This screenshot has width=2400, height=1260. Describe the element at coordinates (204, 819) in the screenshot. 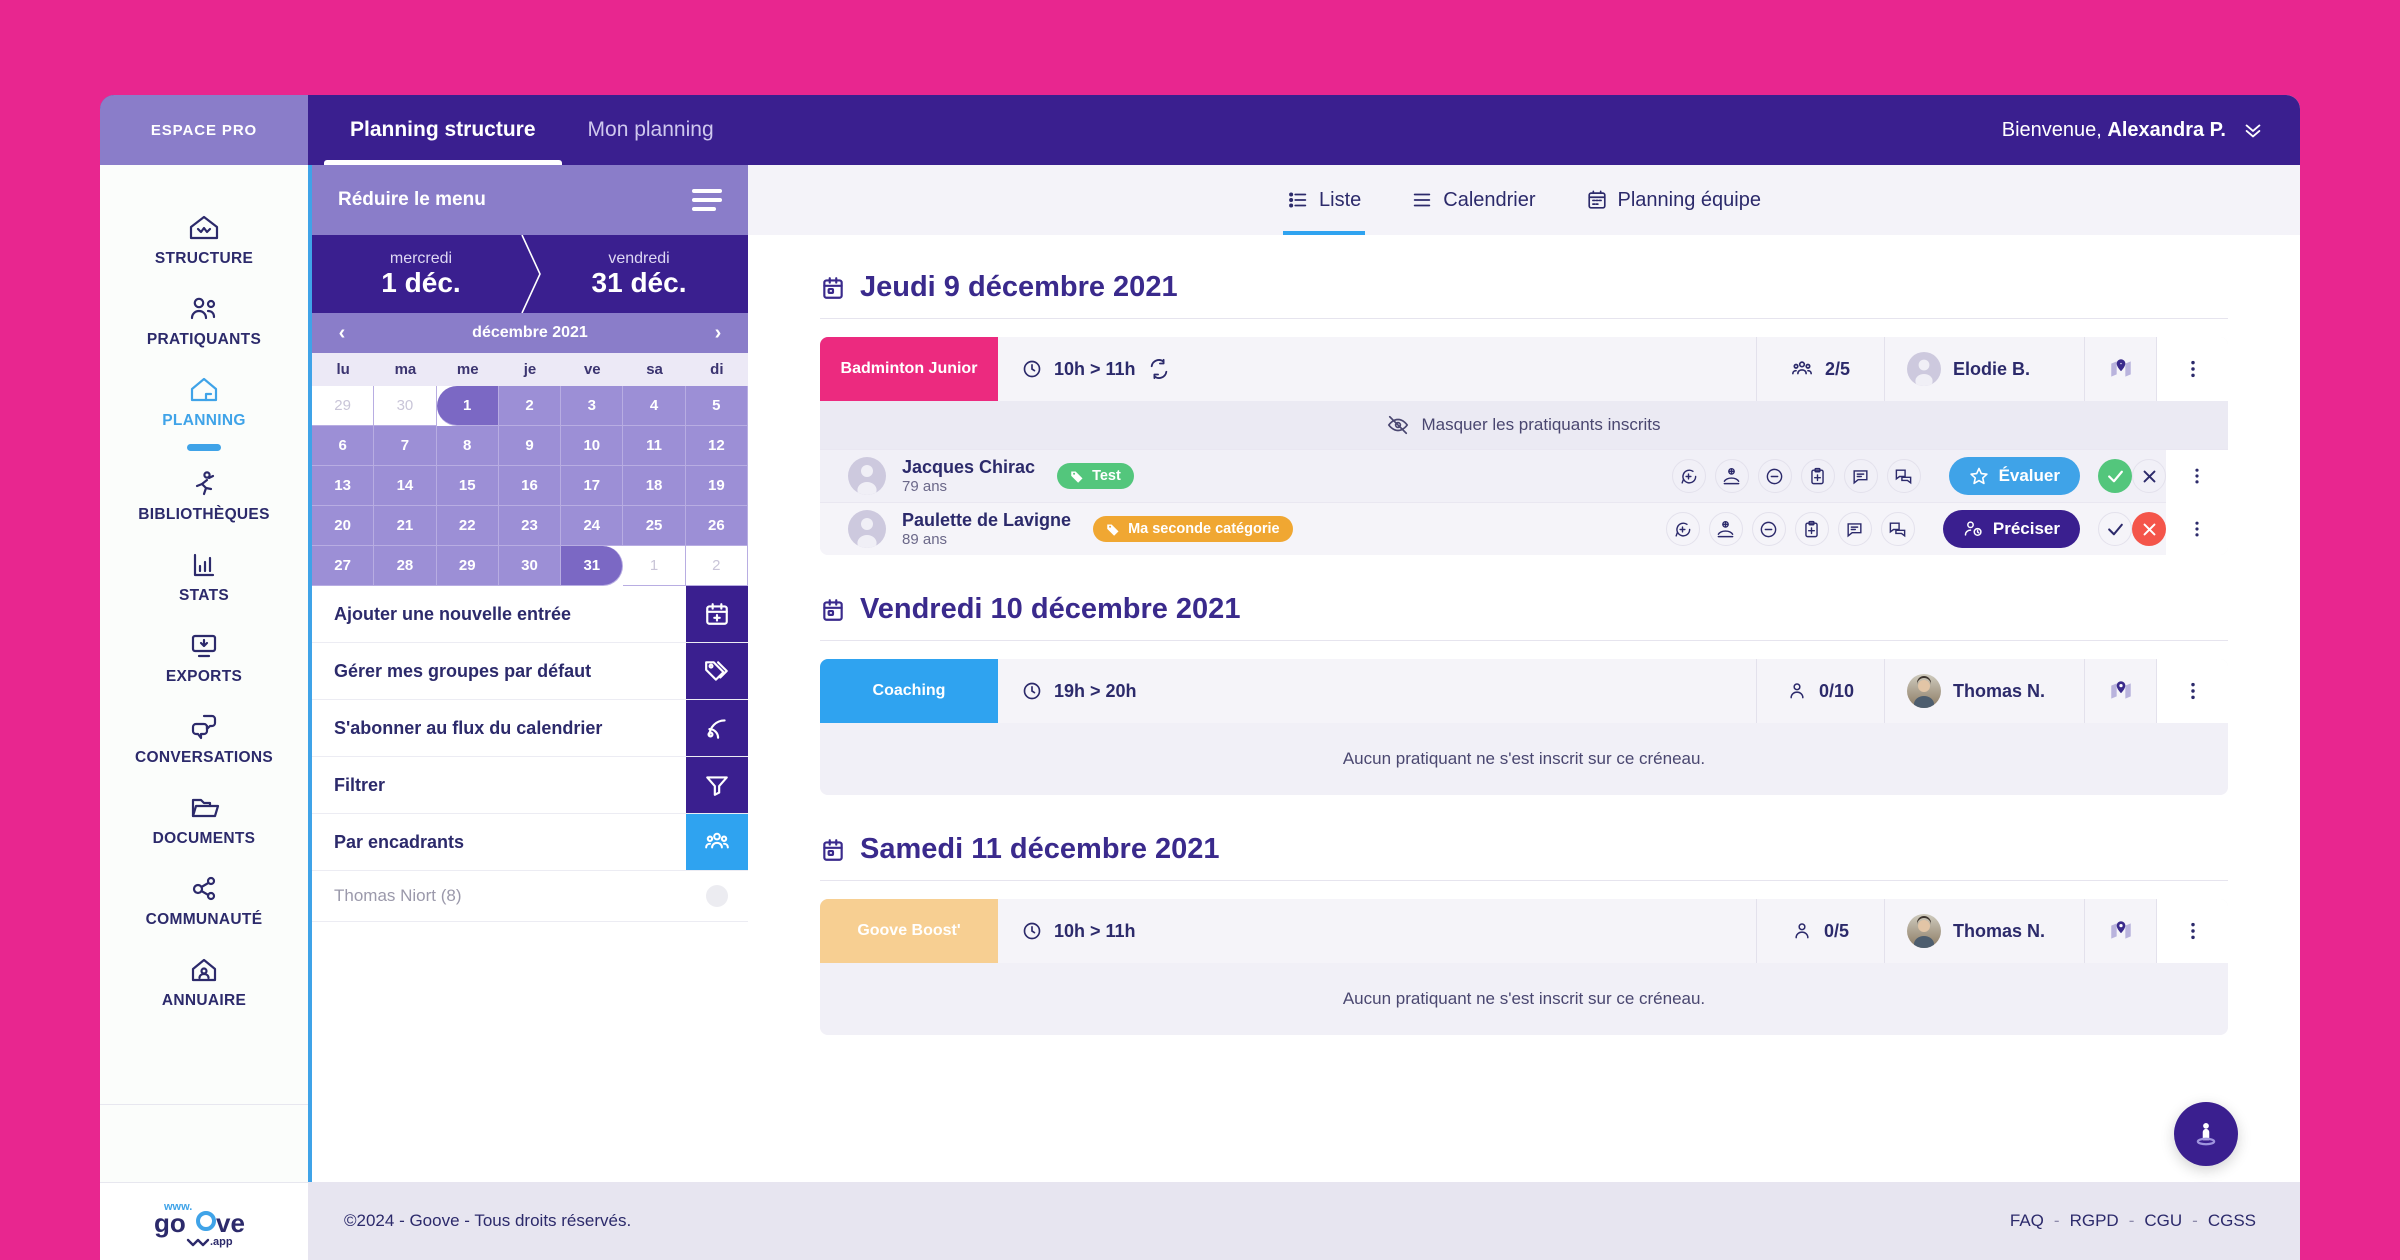

I see `sidebar-item-documents: DOCUMENTS` at that location.